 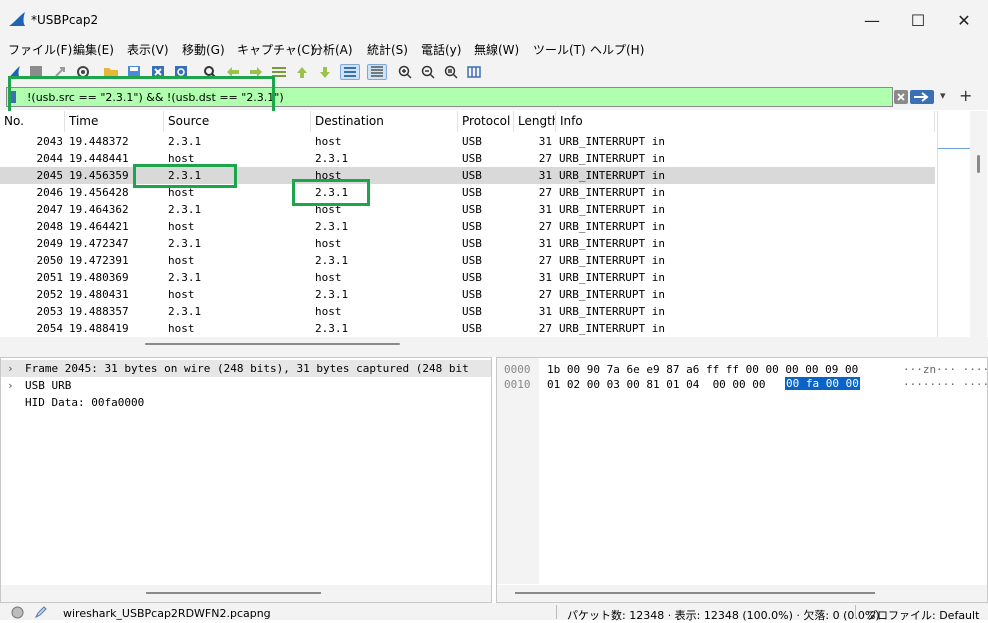 I want to click on pane-splitter, so click(x=494, y=347).